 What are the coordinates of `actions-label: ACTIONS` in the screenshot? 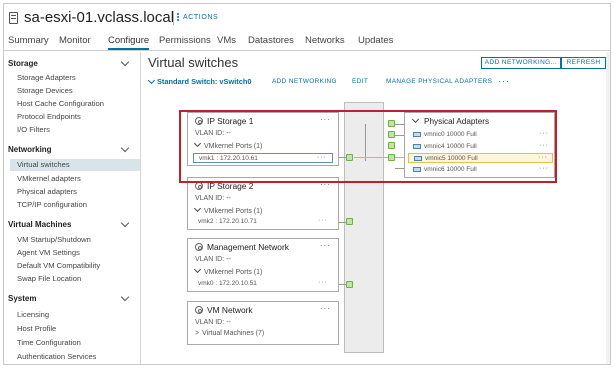 It's located at (201, 17).